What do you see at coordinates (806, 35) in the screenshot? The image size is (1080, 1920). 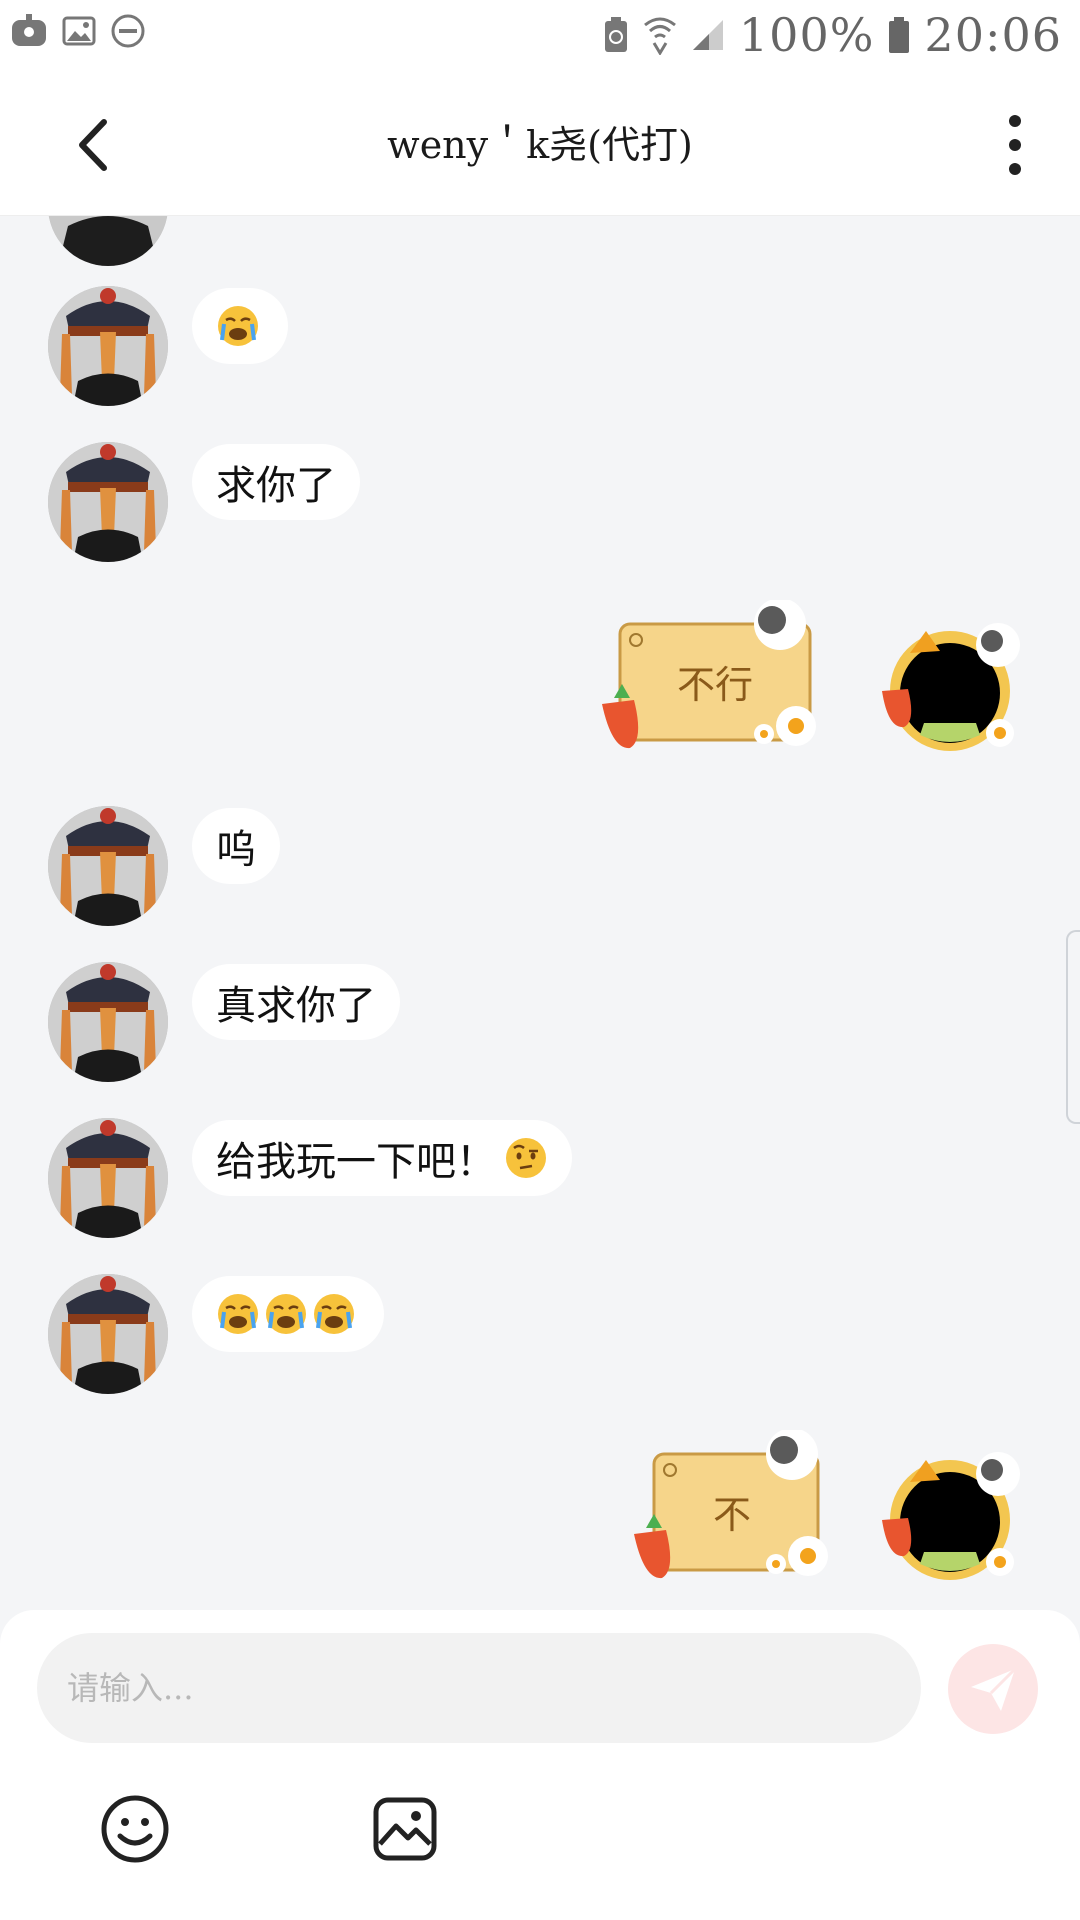 I see `battery-percent: 100%` at bounding box center [806, 35].